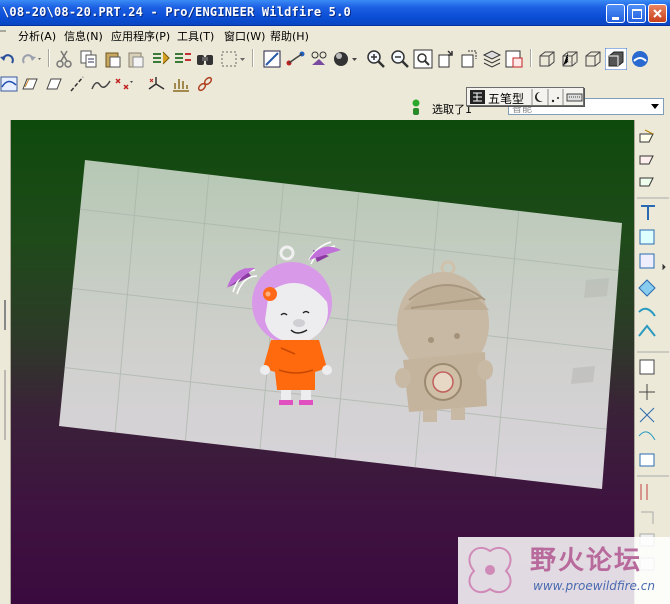 Image resolution: width=670 pixels, height=604 pixels. What do you see at coordinates (244, 36) in the screenshot?
I see `menu-window: 窗口(W)` at bounding box center [244, 36].